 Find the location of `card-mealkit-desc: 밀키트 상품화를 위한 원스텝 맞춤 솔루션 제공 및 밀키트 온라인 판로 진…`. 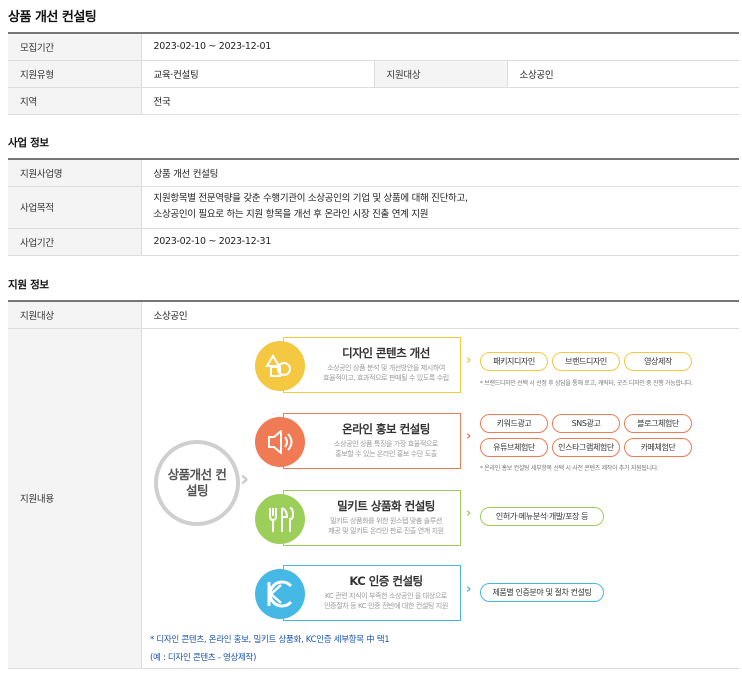

card-mealkit-desc: 밀키트 상품화를 위한 원스텝 맞춤 솔루션 제공 및 밀키트 온라인 판로 진… is located at coordinates (386, 526).